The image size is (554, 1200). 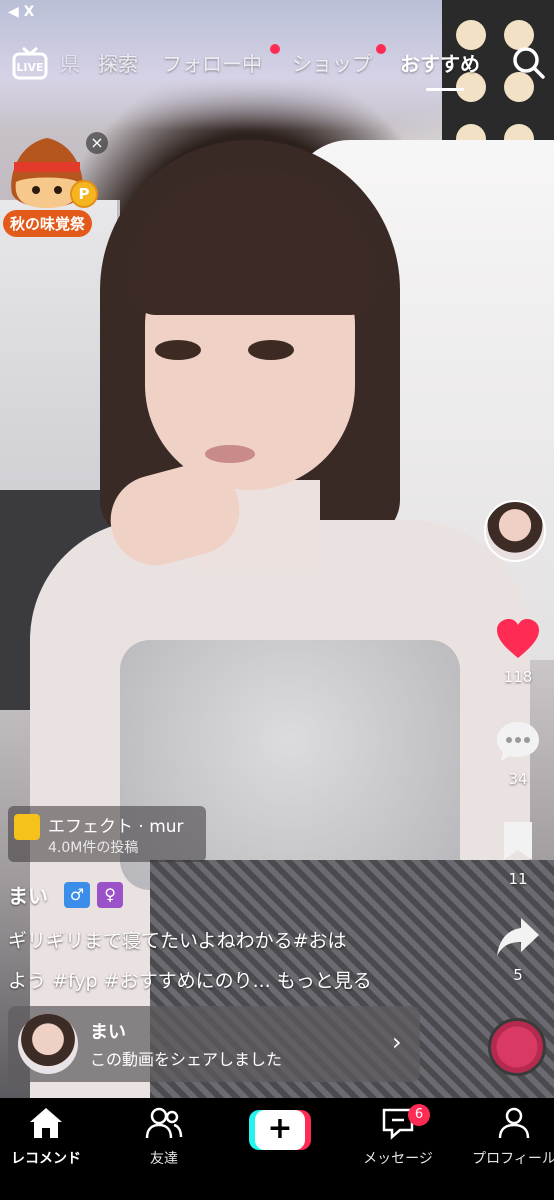 I want to click on effect-sparkle-icon, so click(x=27, y=827).